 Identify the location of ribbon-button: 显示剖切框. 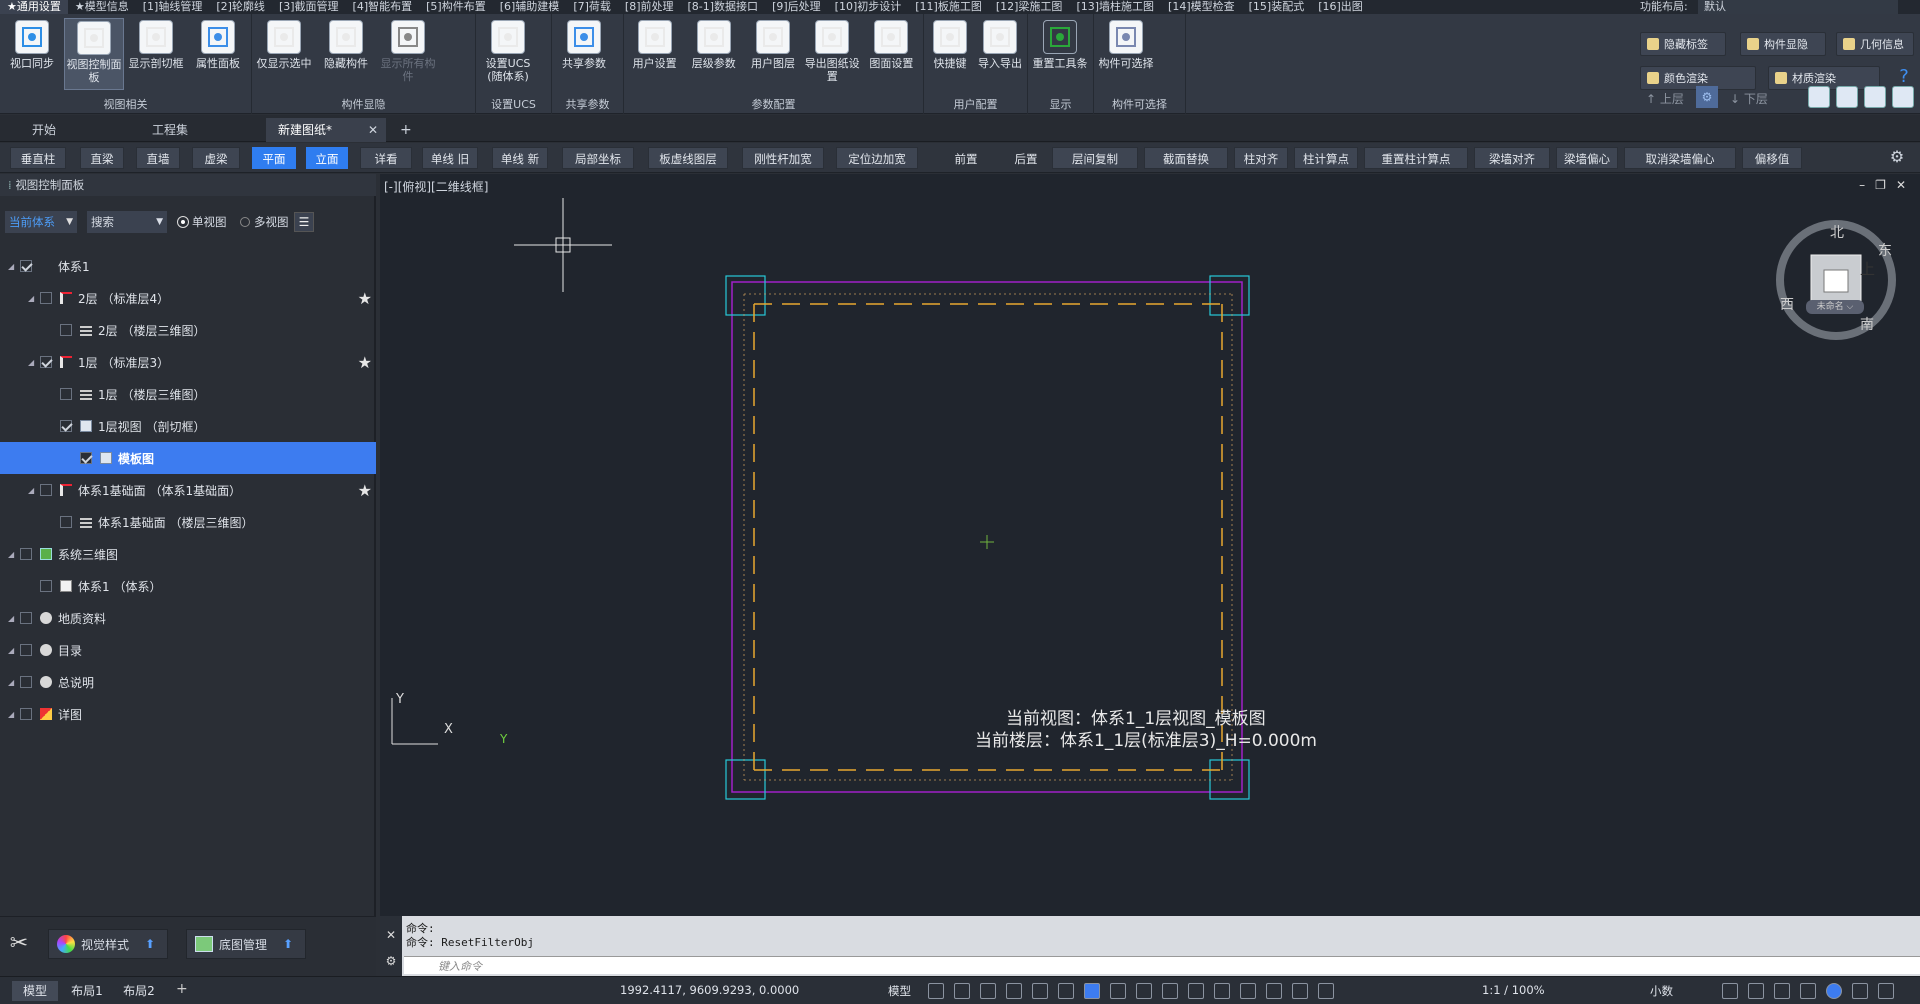
(156, 54).